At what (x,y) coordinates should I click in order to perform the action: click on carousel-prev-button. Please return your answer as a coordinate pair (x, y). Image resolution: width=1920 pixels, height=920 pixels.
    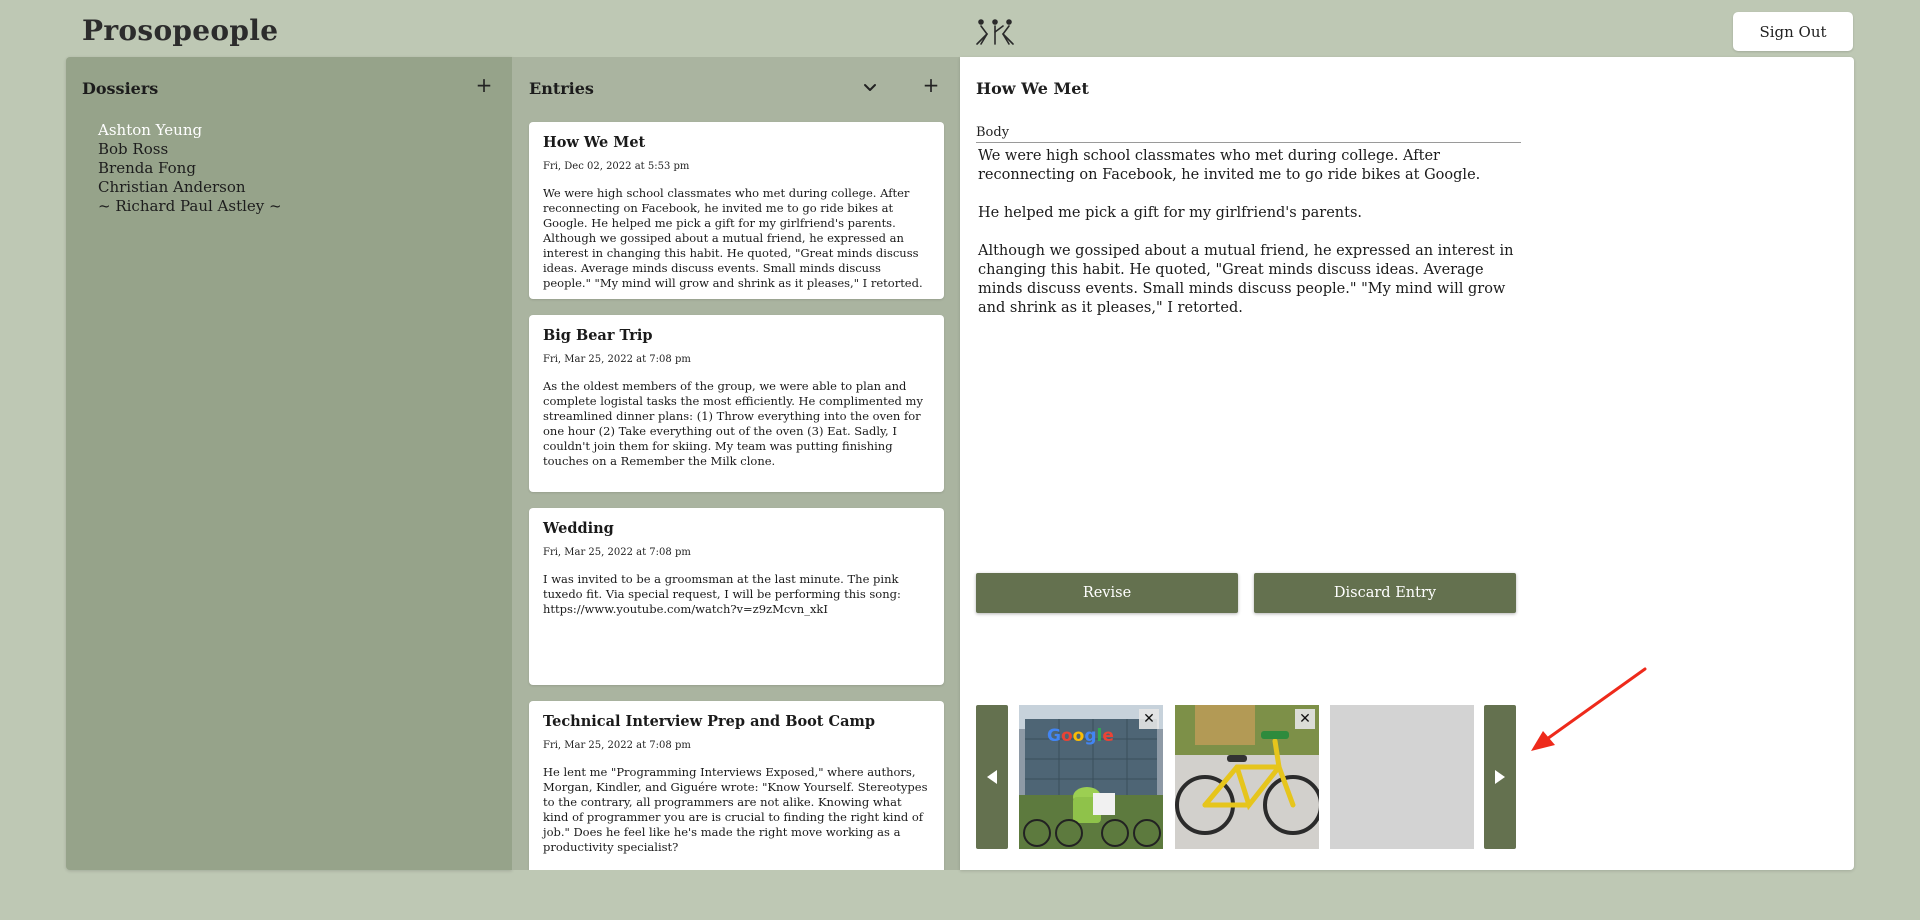
    Looking at the image, I should click on (992, 777).